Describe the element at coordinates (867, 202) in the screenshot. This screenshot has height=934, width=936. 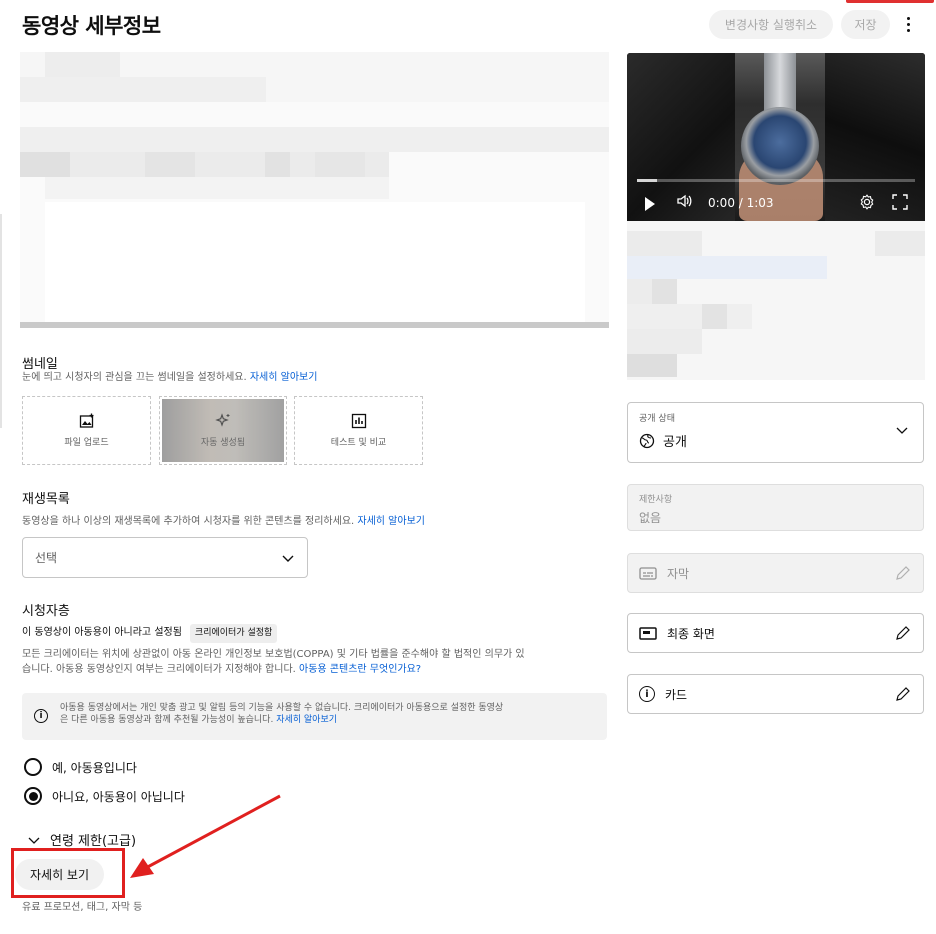
I see `settings-gear-icon` at that location.